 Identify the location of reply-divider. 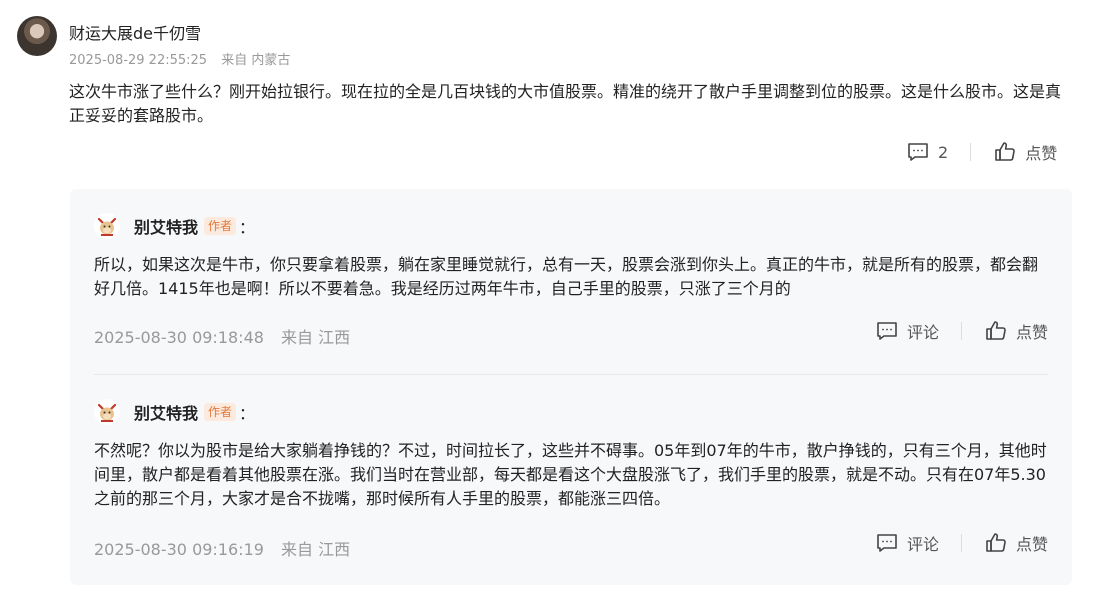
(571, 374).